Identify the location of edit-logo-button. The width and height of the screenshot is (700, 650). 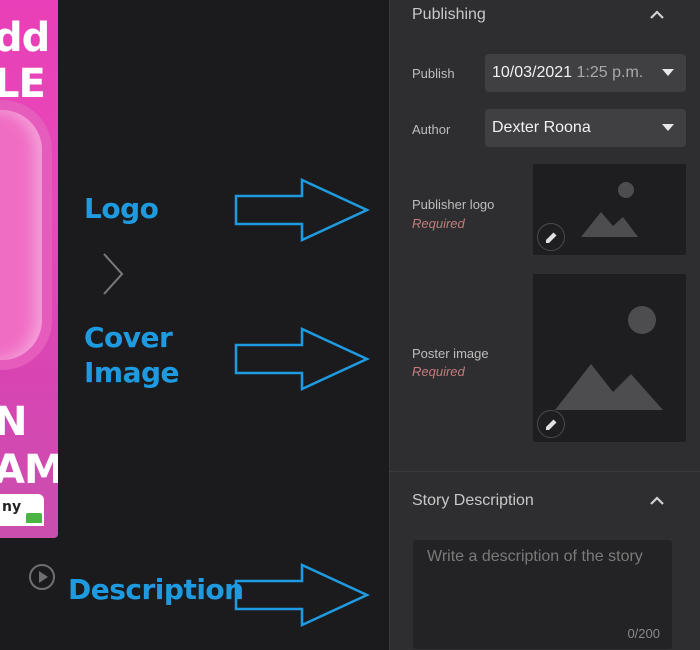
(551, 237).